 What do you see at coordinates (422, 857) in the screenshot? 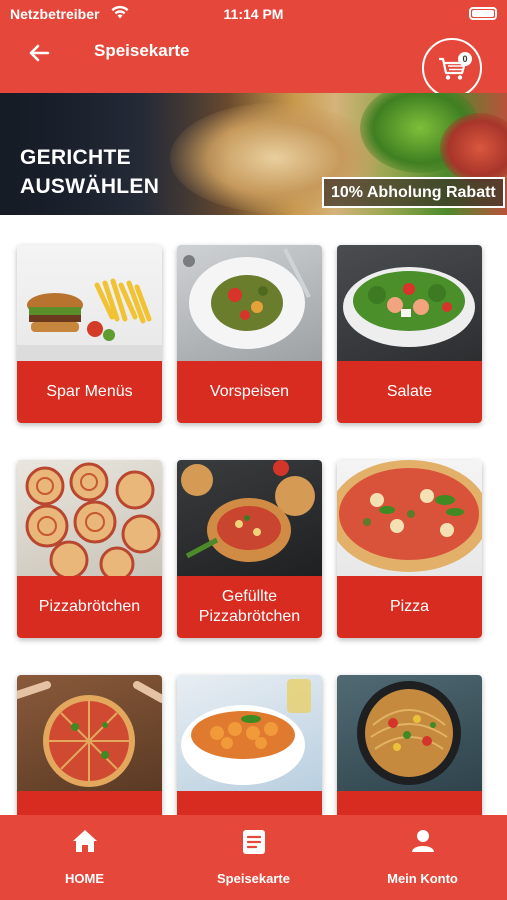
I see `tab-mein-konto: Mein Konto` at bounding box center [422, 857].